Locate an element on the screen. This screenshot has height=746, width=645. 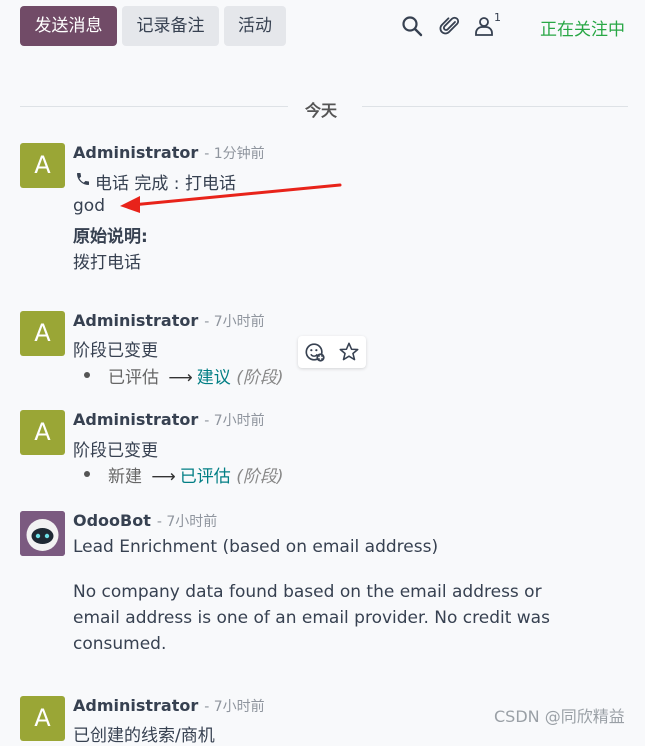
message-body: 已创建的线索/商机 is located at coordinates (144, 736).